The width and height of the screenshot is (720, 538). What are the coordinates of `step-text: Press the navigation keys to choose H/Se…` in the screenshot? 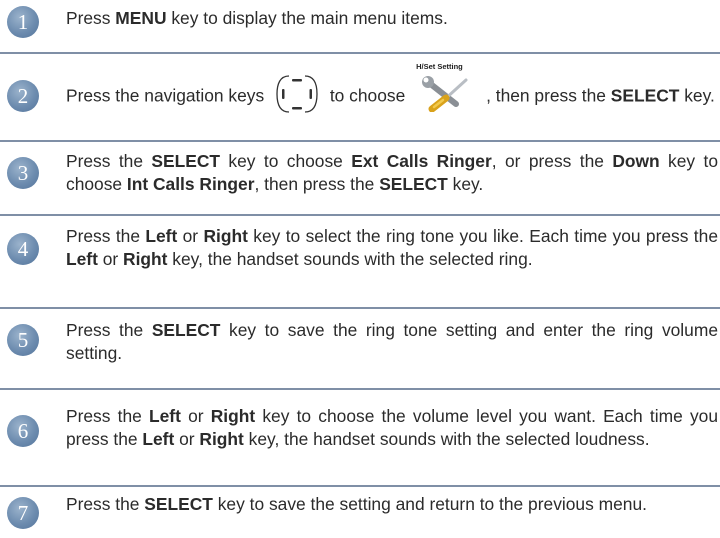 It's located at (392, 88).